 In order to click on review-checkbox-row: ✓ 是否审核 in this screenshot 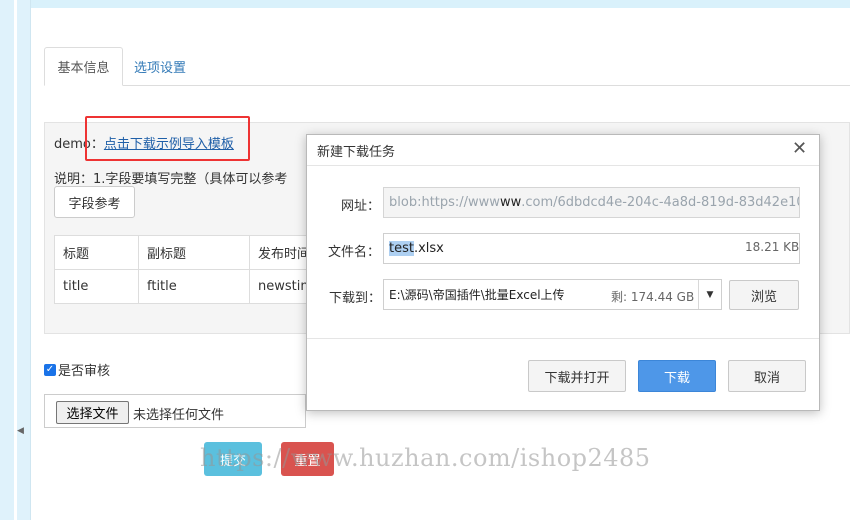, I will do `click(77, 369)`.